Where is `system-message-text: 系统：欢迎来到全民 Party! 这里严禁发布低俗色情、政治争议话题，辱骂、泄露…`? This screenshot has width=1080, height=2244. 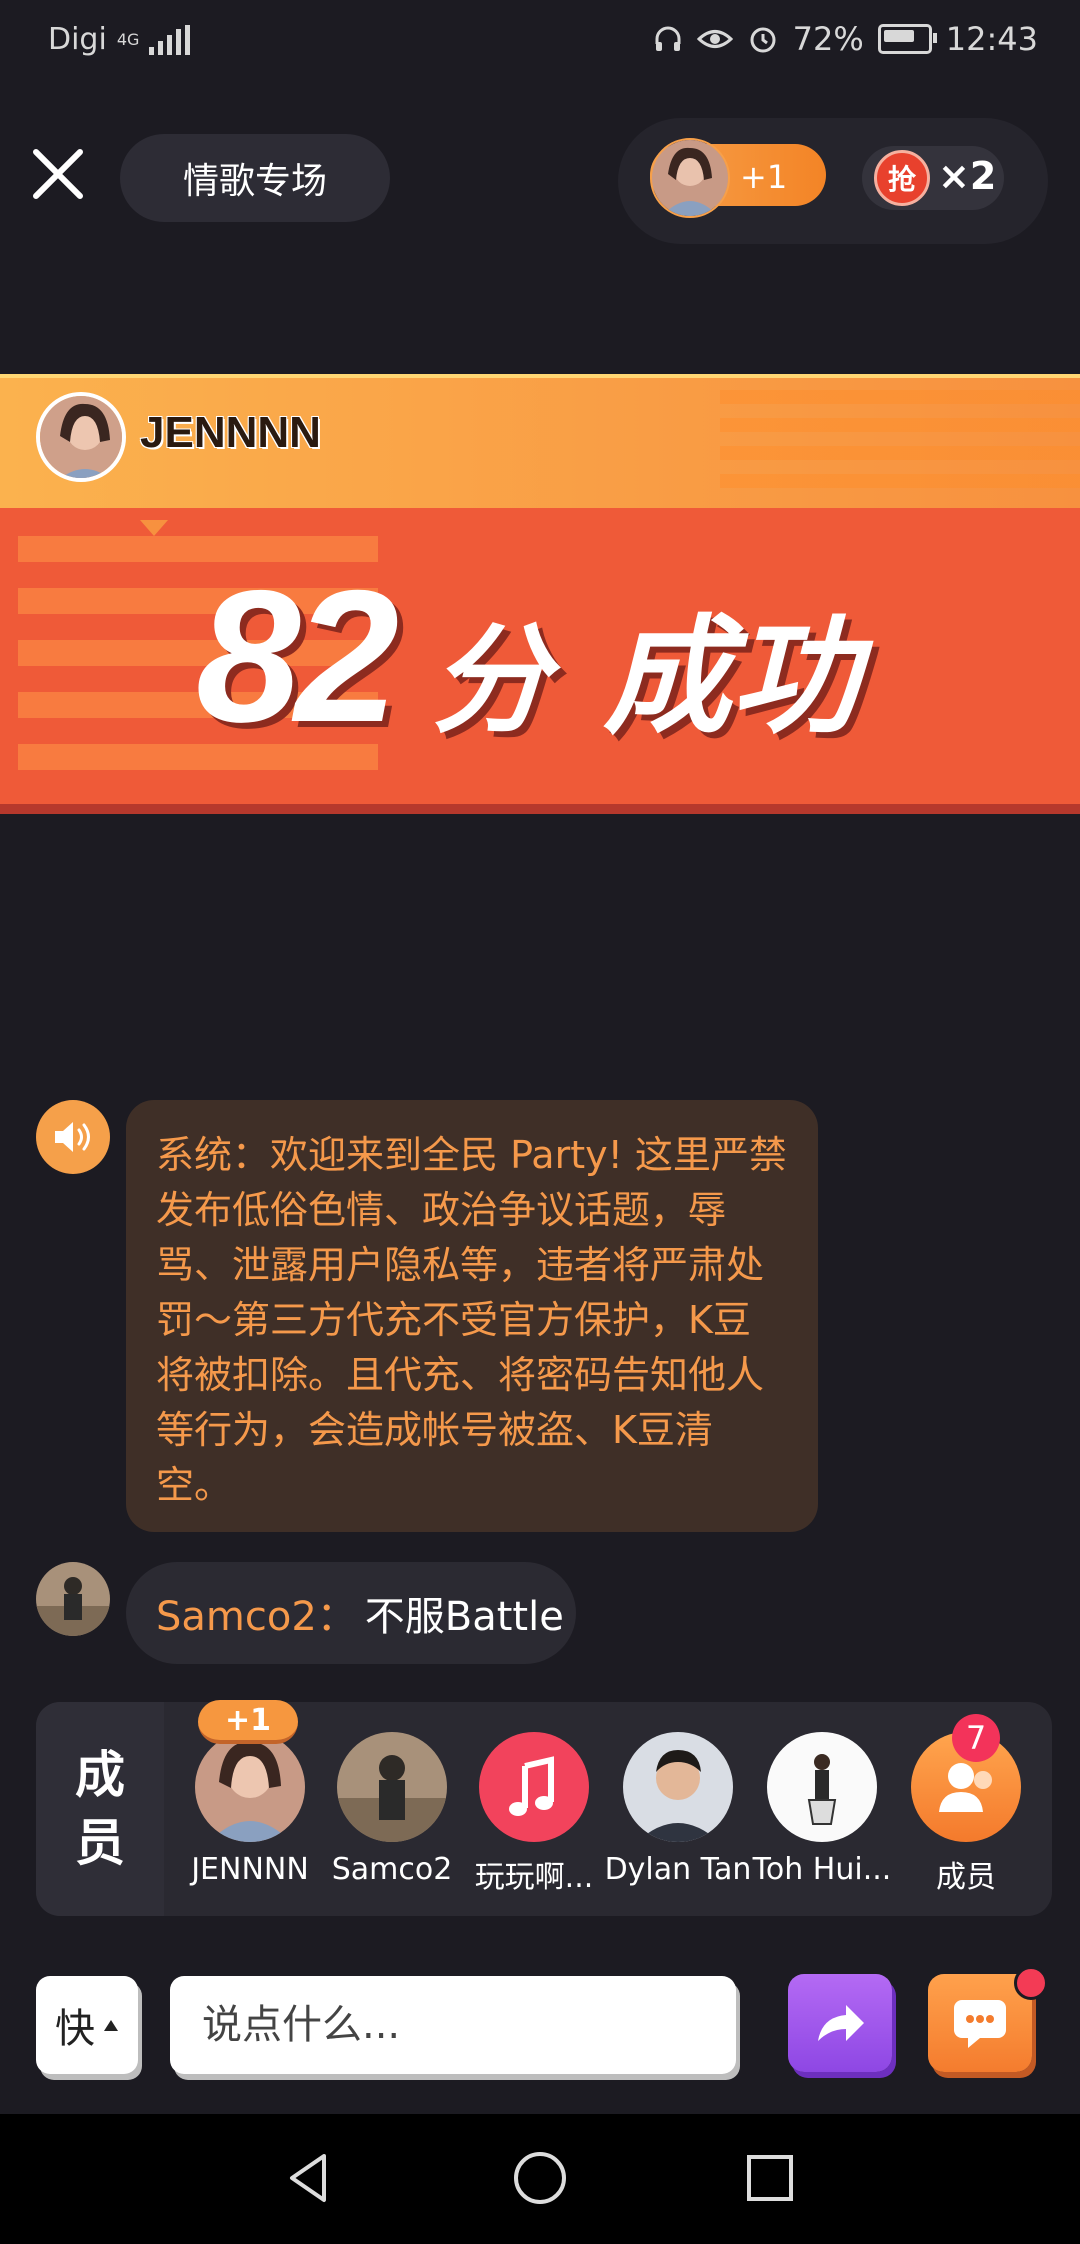 system-message-text: 系统：欢迎来到全民 Party! 这里严禁发布低俗色情、政治争议话题，辱骂、泄露… is located at coordinates (471, 1320).